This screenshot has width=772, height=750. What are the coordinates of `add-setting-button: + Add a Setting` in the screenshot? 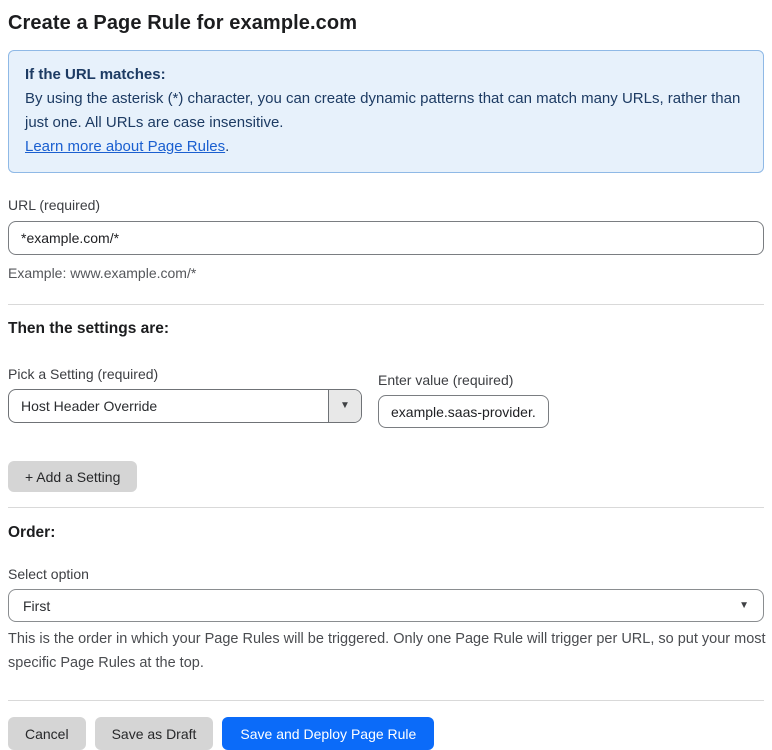 It's located at (73, 476).